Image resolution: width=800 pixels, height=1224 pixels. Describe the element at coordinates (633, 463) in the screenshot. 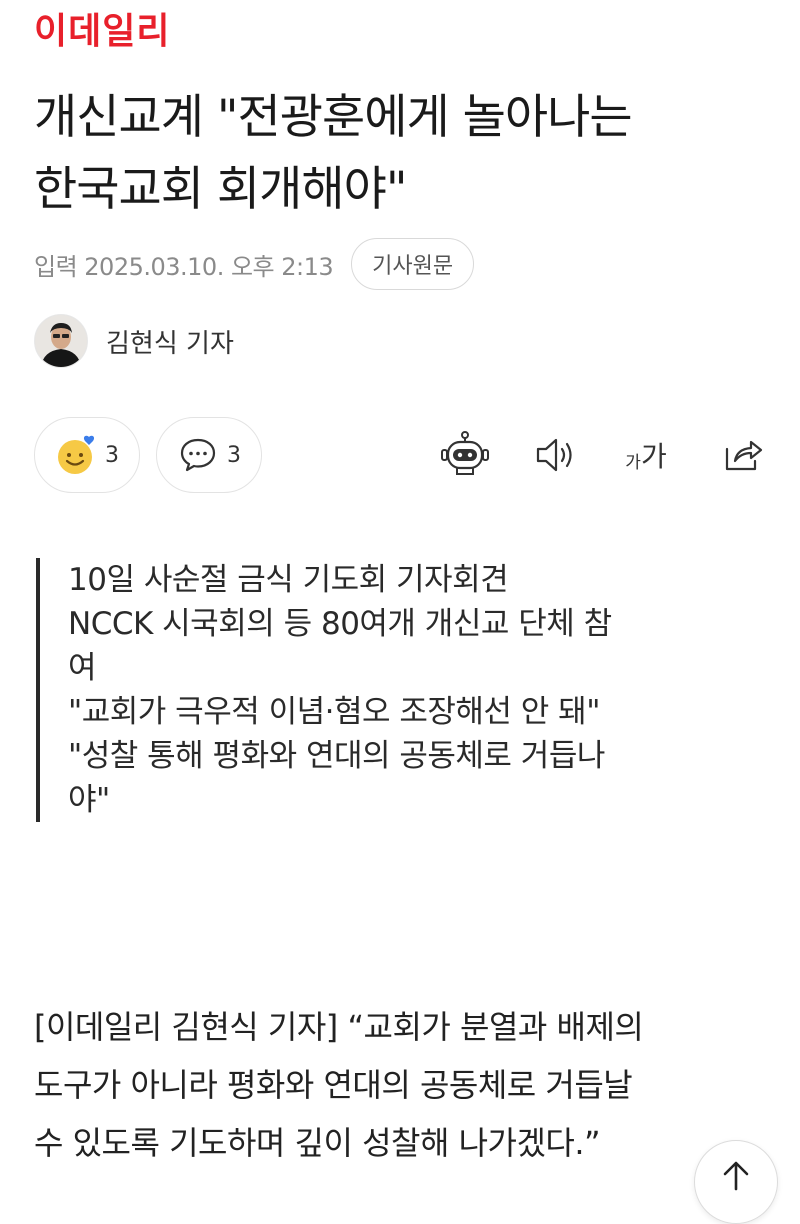

I see `font-size-small-label: 가` at that location.